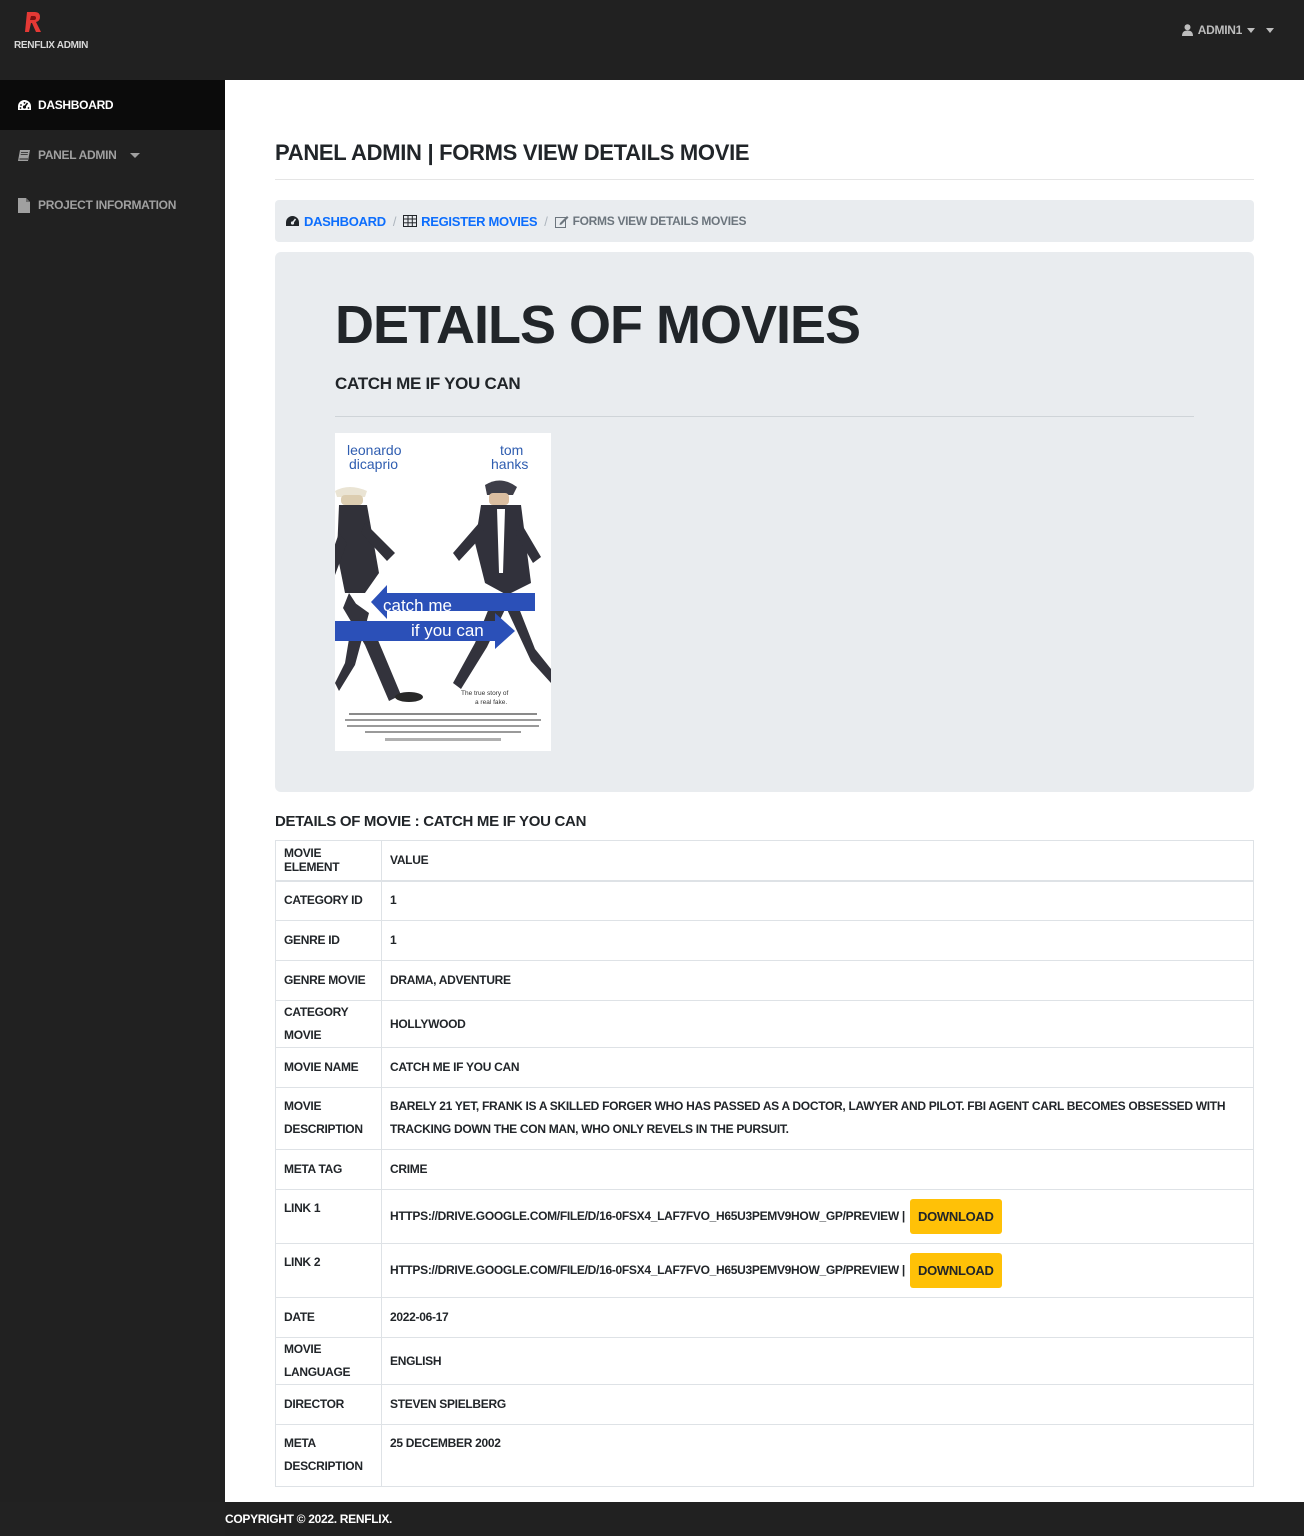 Image resolution: width=1304 pixels, height=1536 pixels. What do you see at coordinates (428, 383) in the screenshot?
I see `movie-title: CATCH ME IF YOU CAN` at bounding box center [428, 383].